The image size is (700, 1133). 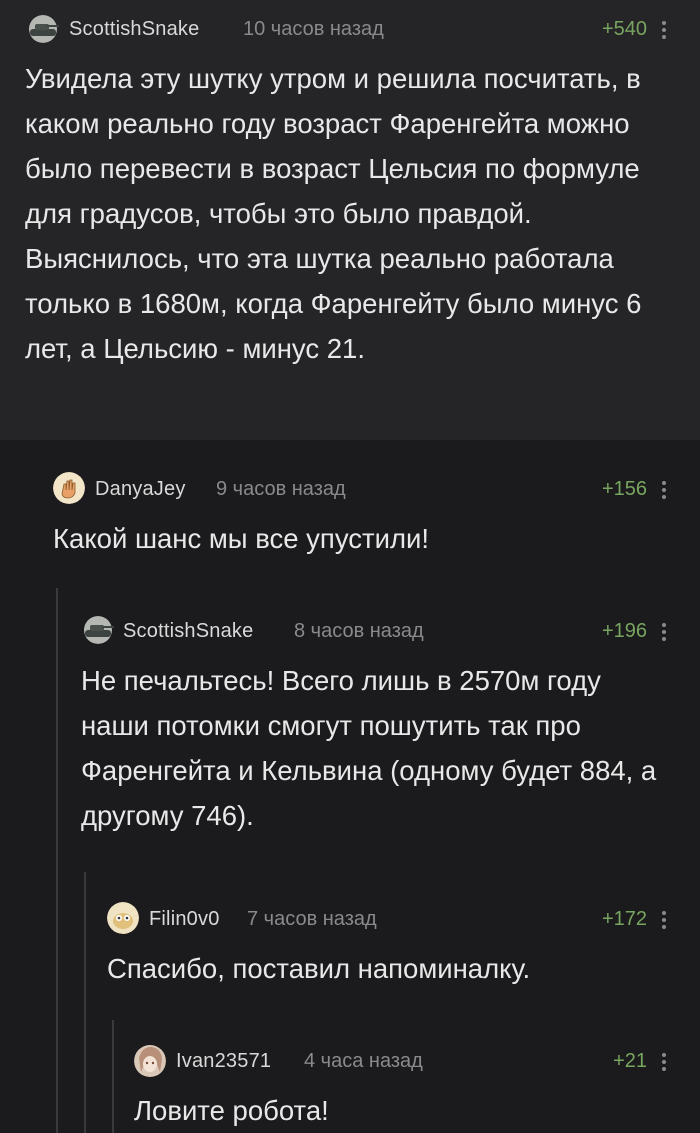 I want to click on comment-text: Какой шанс мы все упустили!, so click(x=241, y=538).